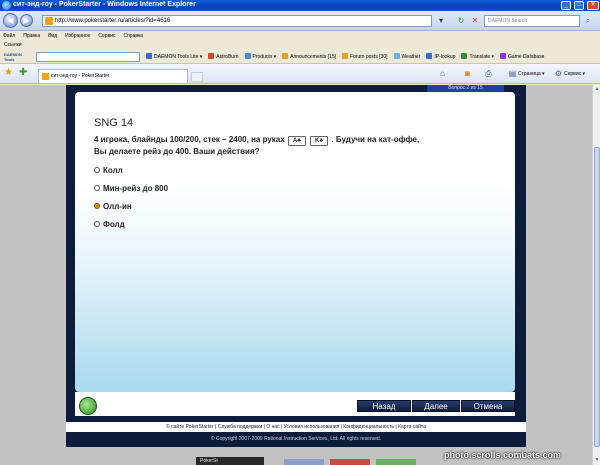 The height and width of the screenshot is (465, 600). Describe the element at coordinates (197, 77) in the screenshot. I see `new-tab-button` at that location.